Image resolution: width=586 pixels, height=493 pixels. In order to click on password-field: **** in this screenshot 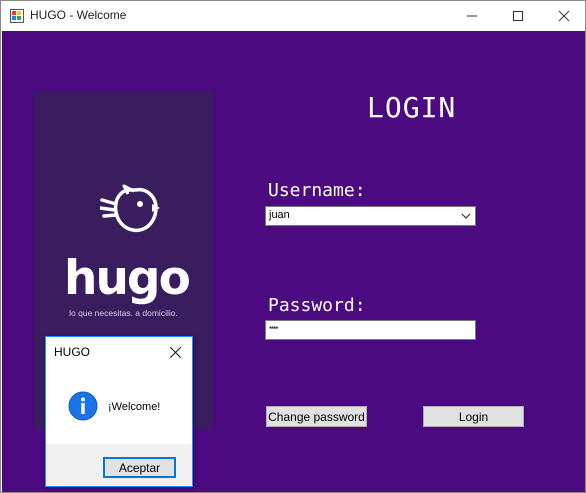, I will do `click(370, 330)`.